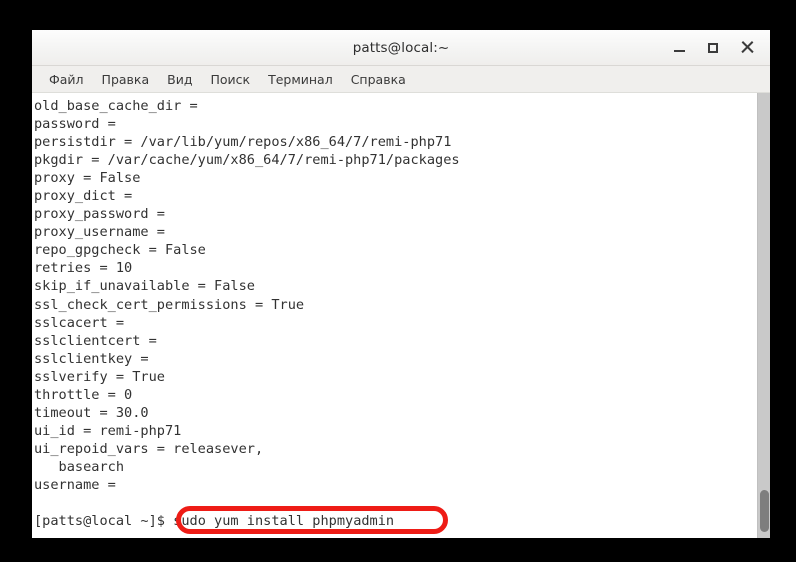  Describe the element at coordinates (149, 448) in the screenshot. I see `terminal-line: ui_repoid_vars = releasever,` at that location.